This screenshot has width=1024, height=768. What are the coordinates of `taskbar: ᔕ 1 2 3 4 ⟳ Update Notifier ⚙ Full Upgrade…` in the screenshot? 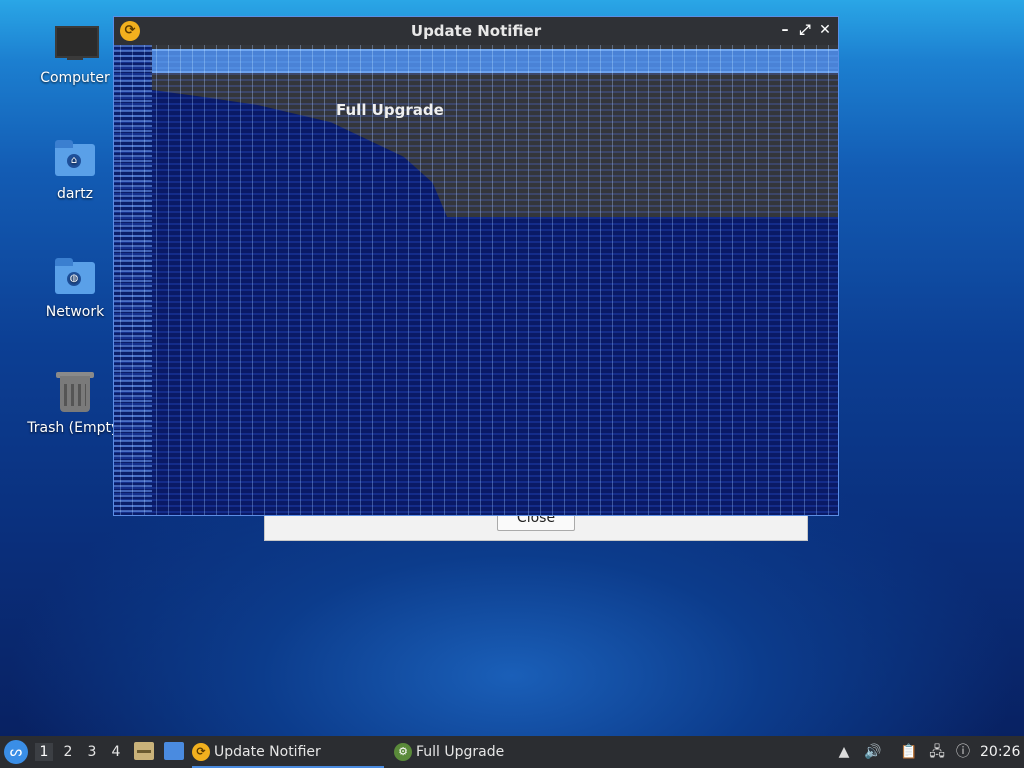 It's located at (512, 752).